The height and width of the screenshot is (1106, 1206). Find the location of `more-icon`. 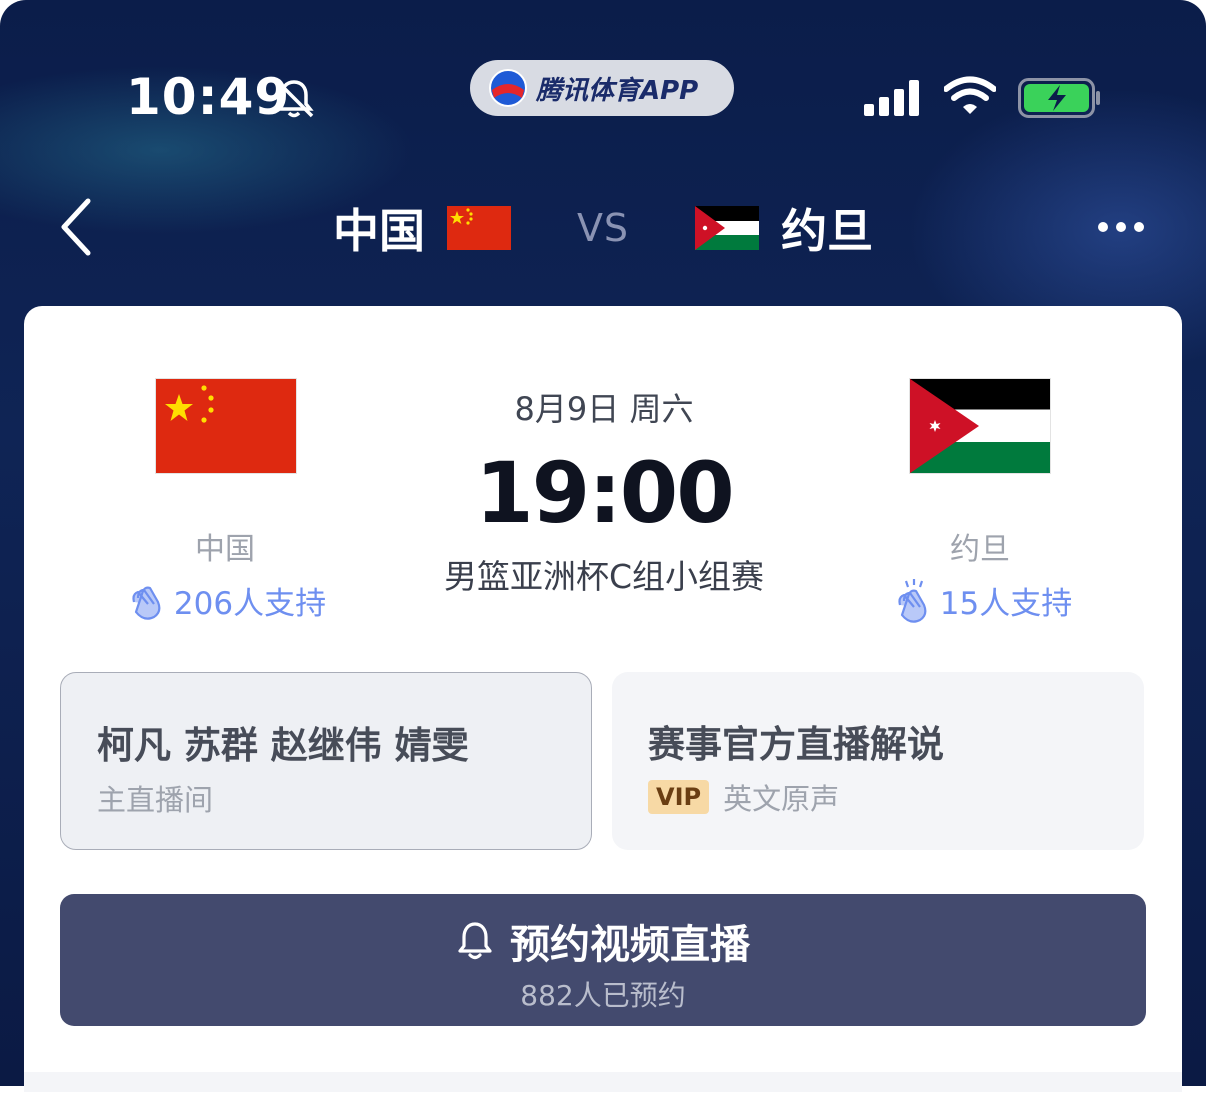

more-icon is located at coordinates (1121, 227).